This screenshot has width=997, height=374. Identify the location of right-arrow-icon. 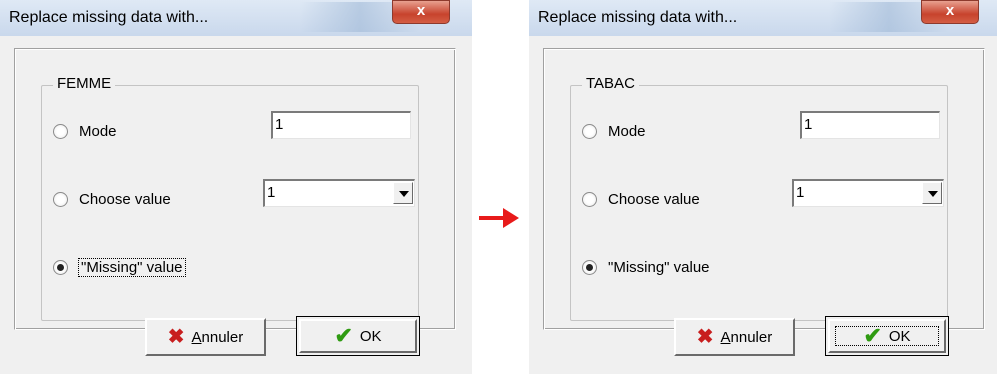
(499, 218).